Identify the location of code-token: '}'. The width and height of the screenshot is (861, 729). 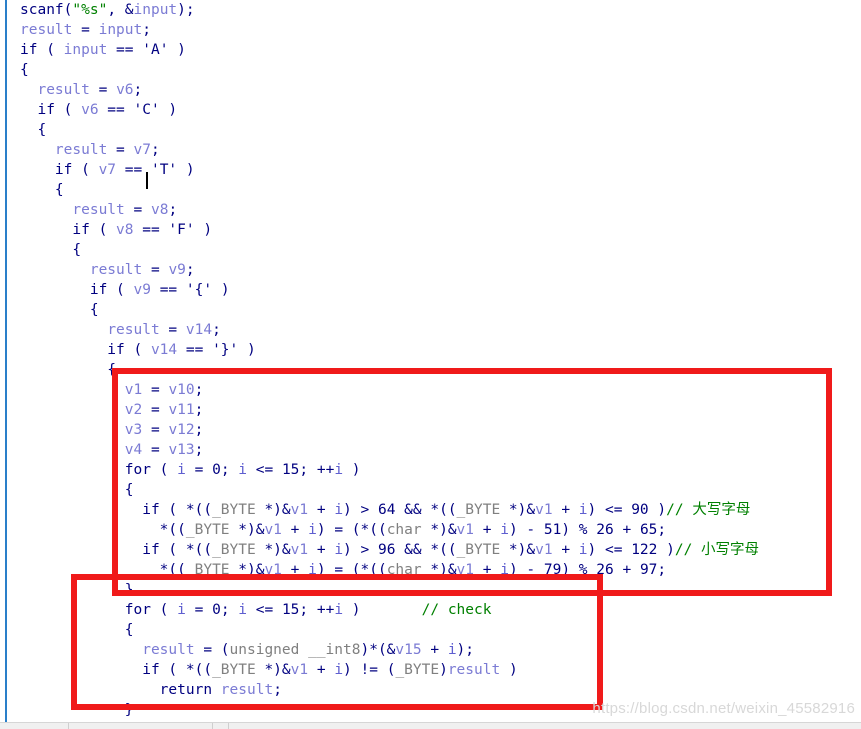
(225, 350).